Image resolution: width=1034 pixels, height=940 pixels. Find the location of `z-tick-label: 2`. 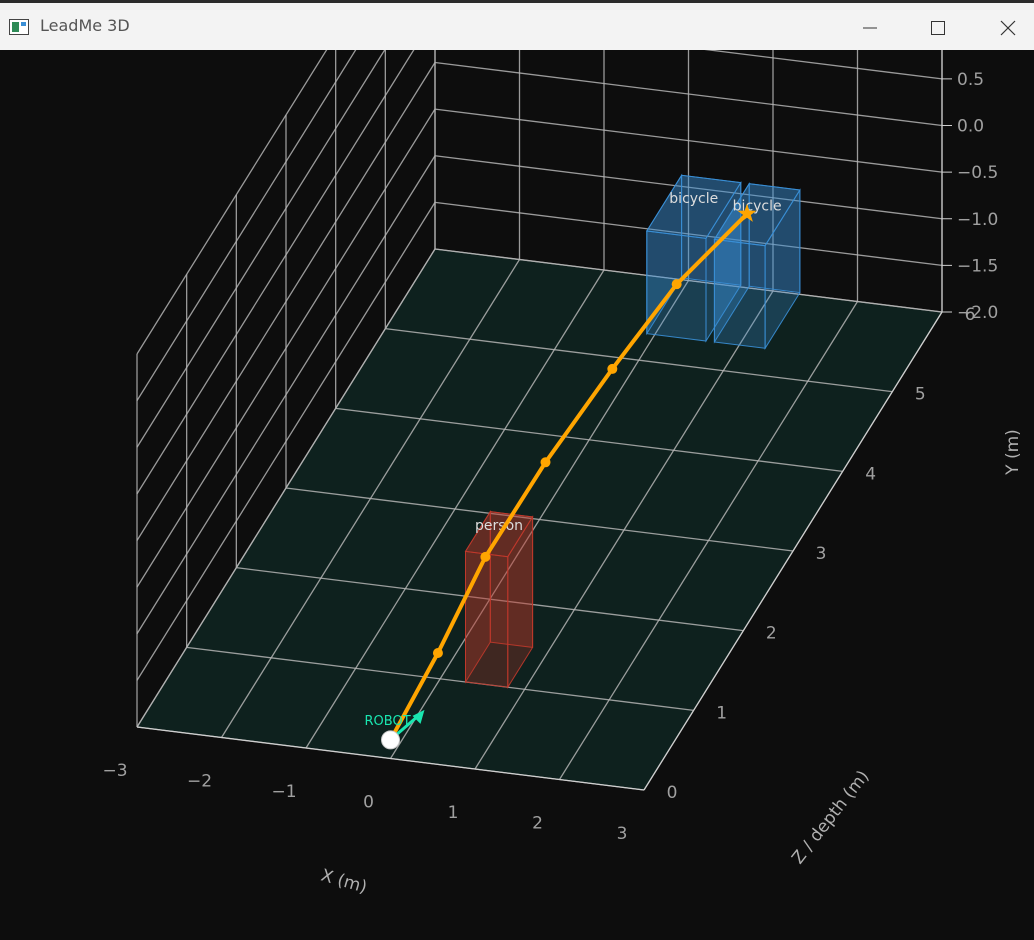

z-tick-label: 2 is located at coordinates (771, 634).